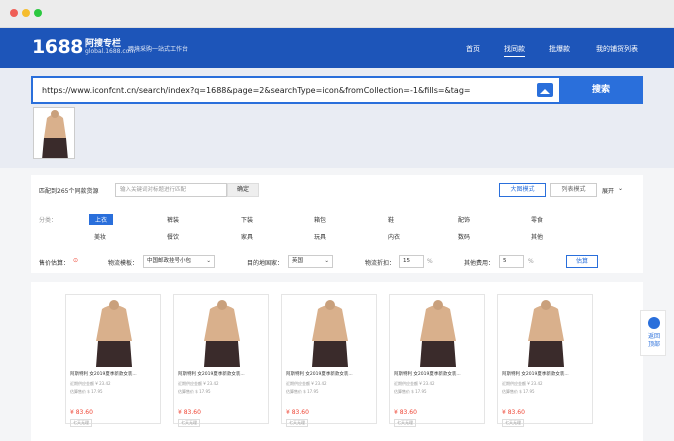  Describe the element at coordinates (48, 220) in the screenshot. I see `category-label: 分类：` at that location.